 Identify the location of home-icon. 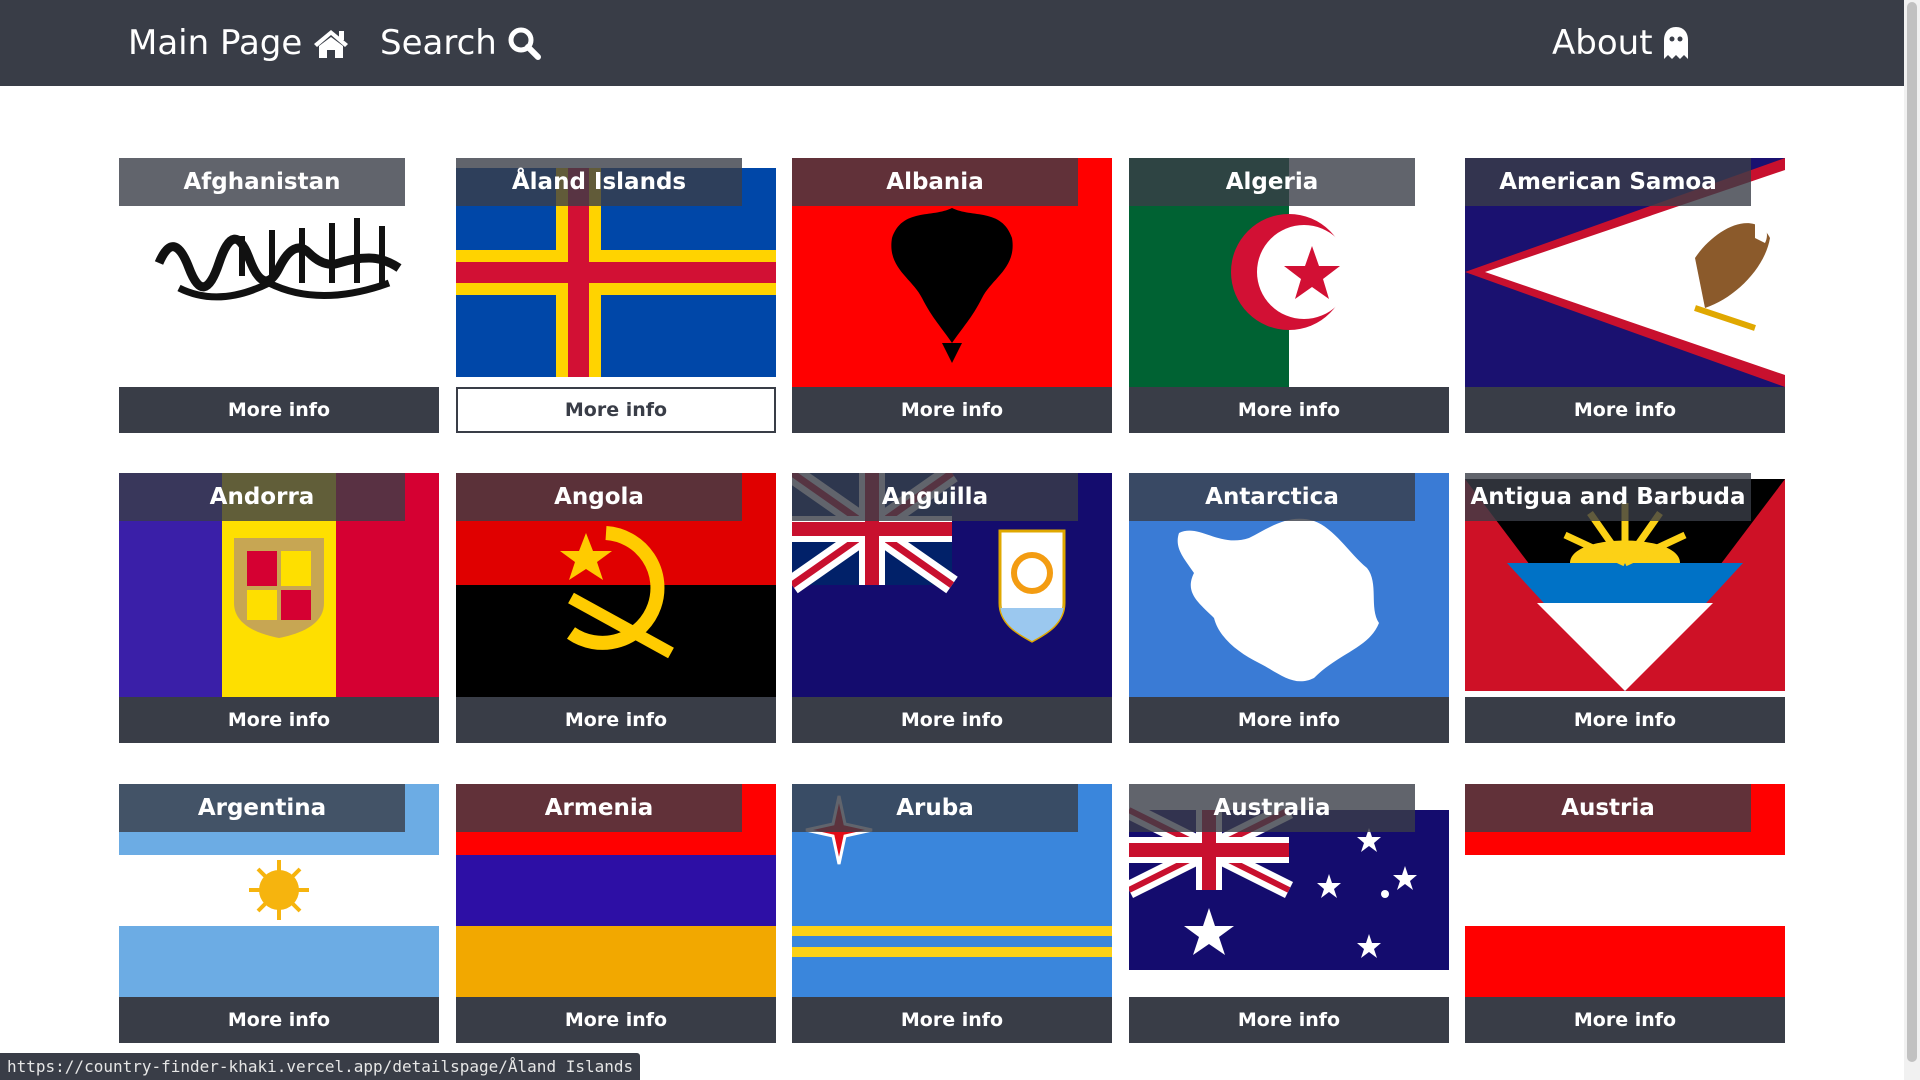
(331, 44).